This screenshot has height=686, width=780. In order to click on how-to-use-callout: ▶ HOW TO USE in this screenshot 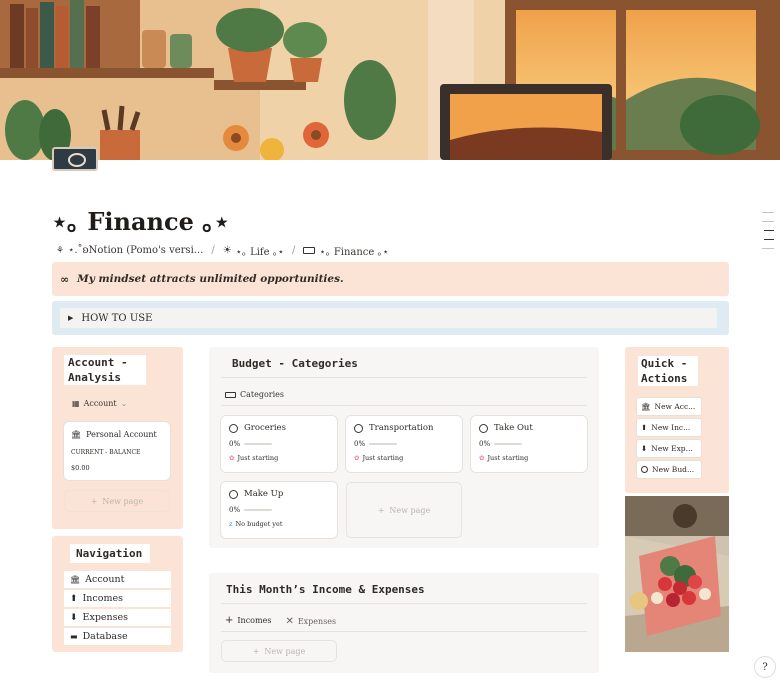, I will do `click(390, 318)`.